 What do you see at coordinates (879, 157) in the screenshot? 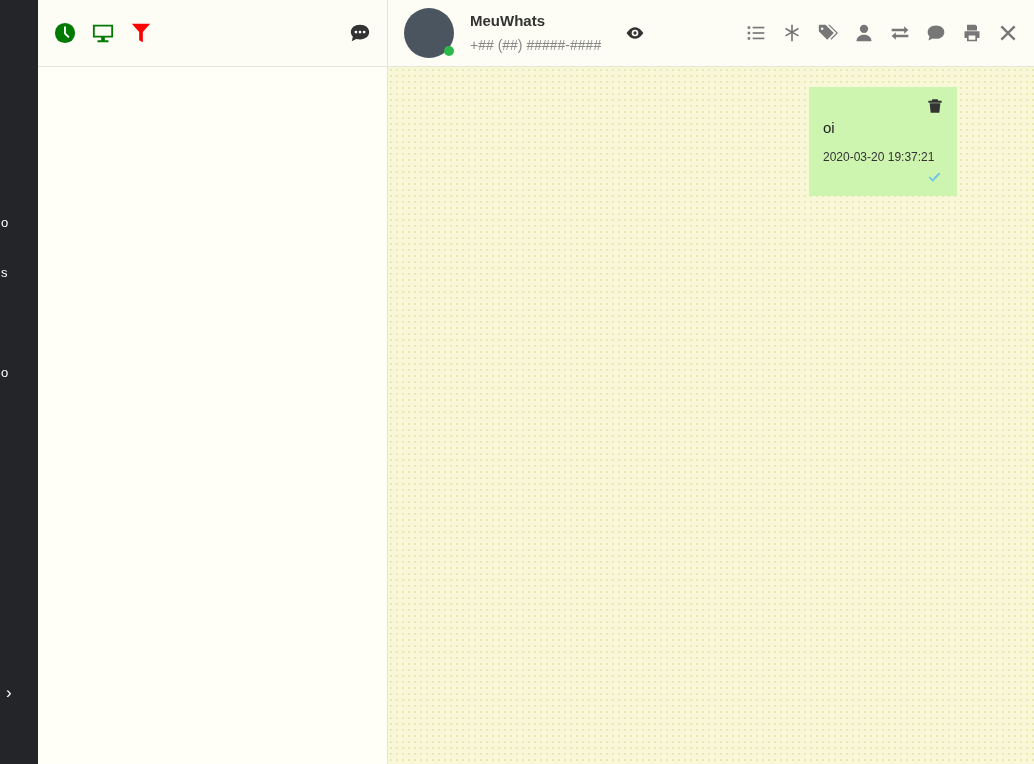
I see `message-time: 2020-03-20 19:37:21` at bounding box center [879, 157].